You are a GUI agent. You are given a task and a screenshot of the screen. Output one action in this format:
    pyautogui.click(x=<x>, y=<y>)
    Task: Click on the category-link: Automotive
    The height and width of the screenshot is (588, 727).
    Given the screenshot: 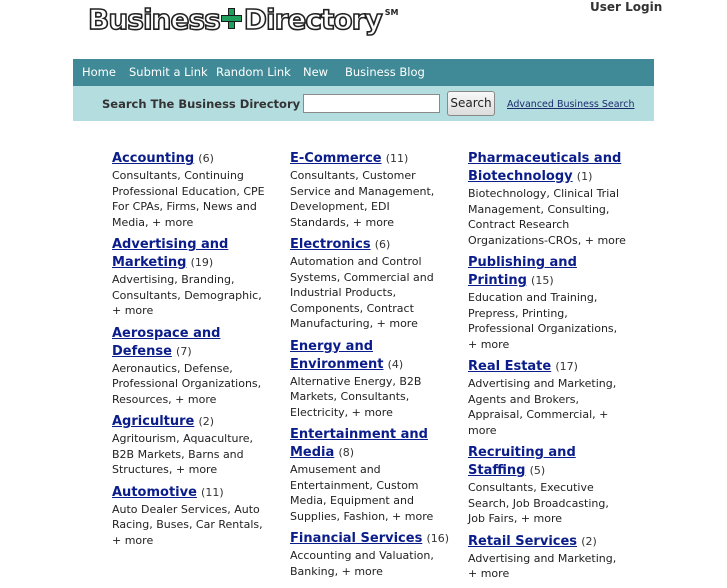 What is the action you would take?
    pyautogui.click(x=154, y=492)
    